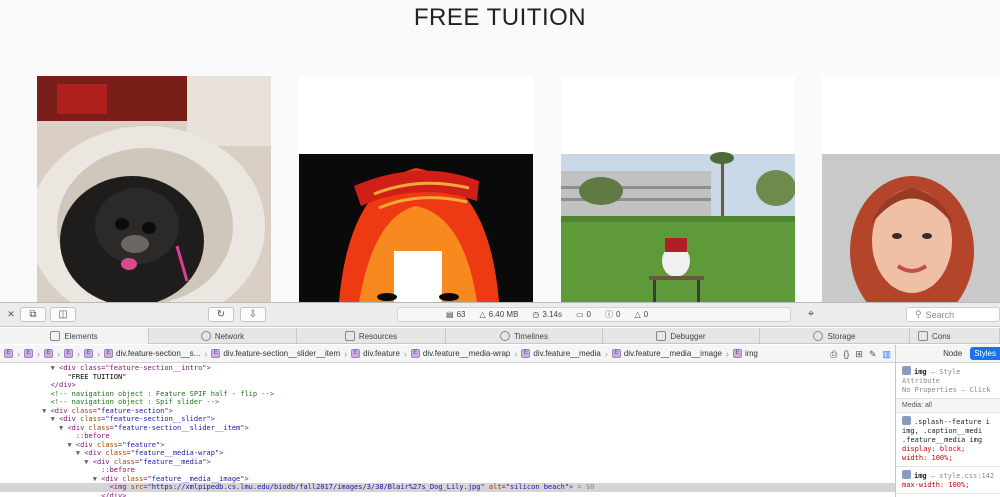 The width and height of the screenshot is (1000, 497). What do you see at coordinates (505, 336) in the screenshot?
I see `timelines-icon` at bounding box center [505, 336].